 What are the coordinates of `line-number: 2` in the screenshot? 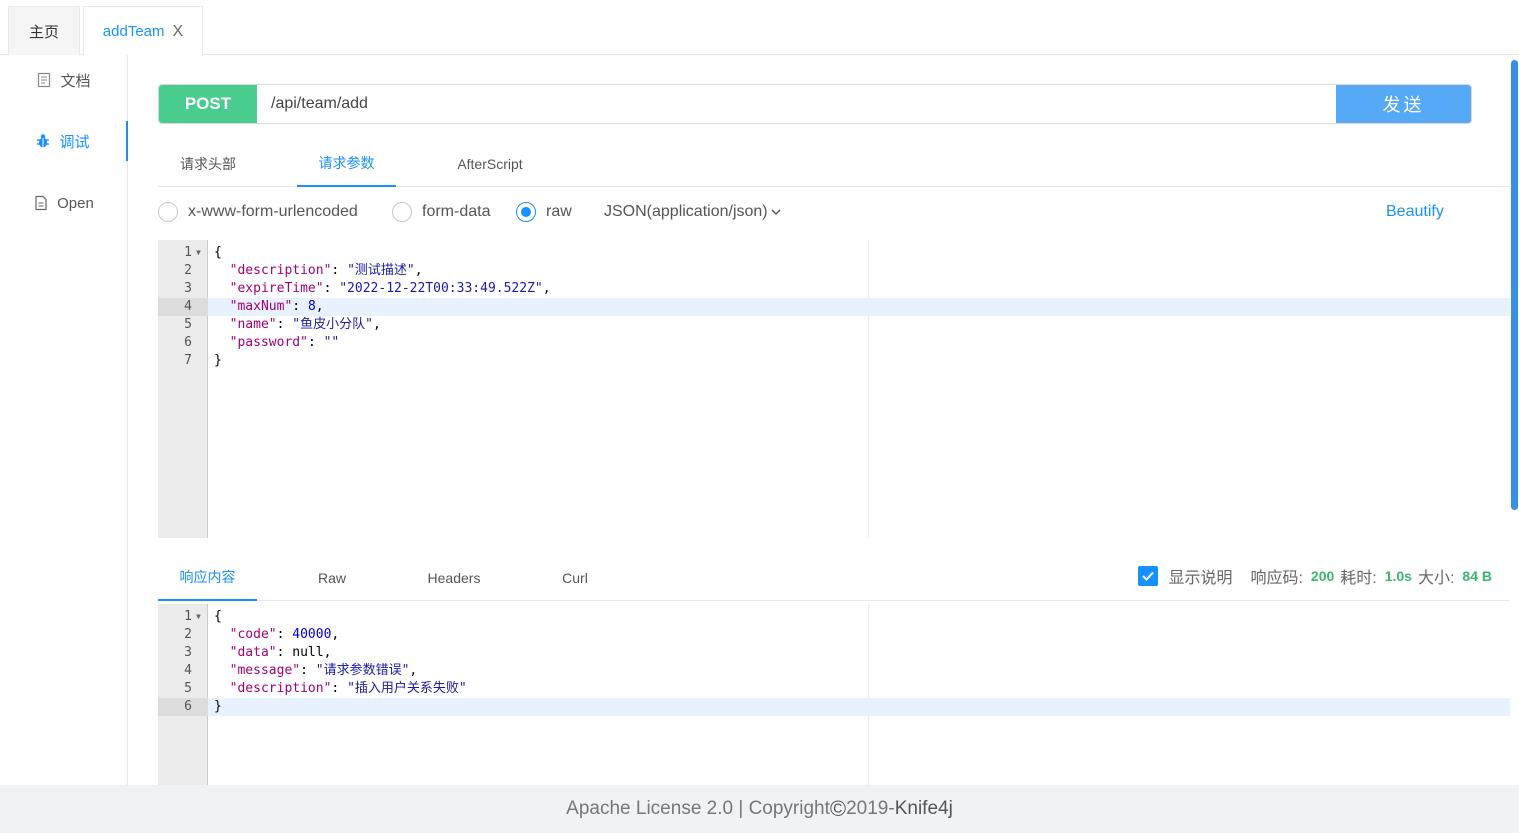 It's located at (188, 270).